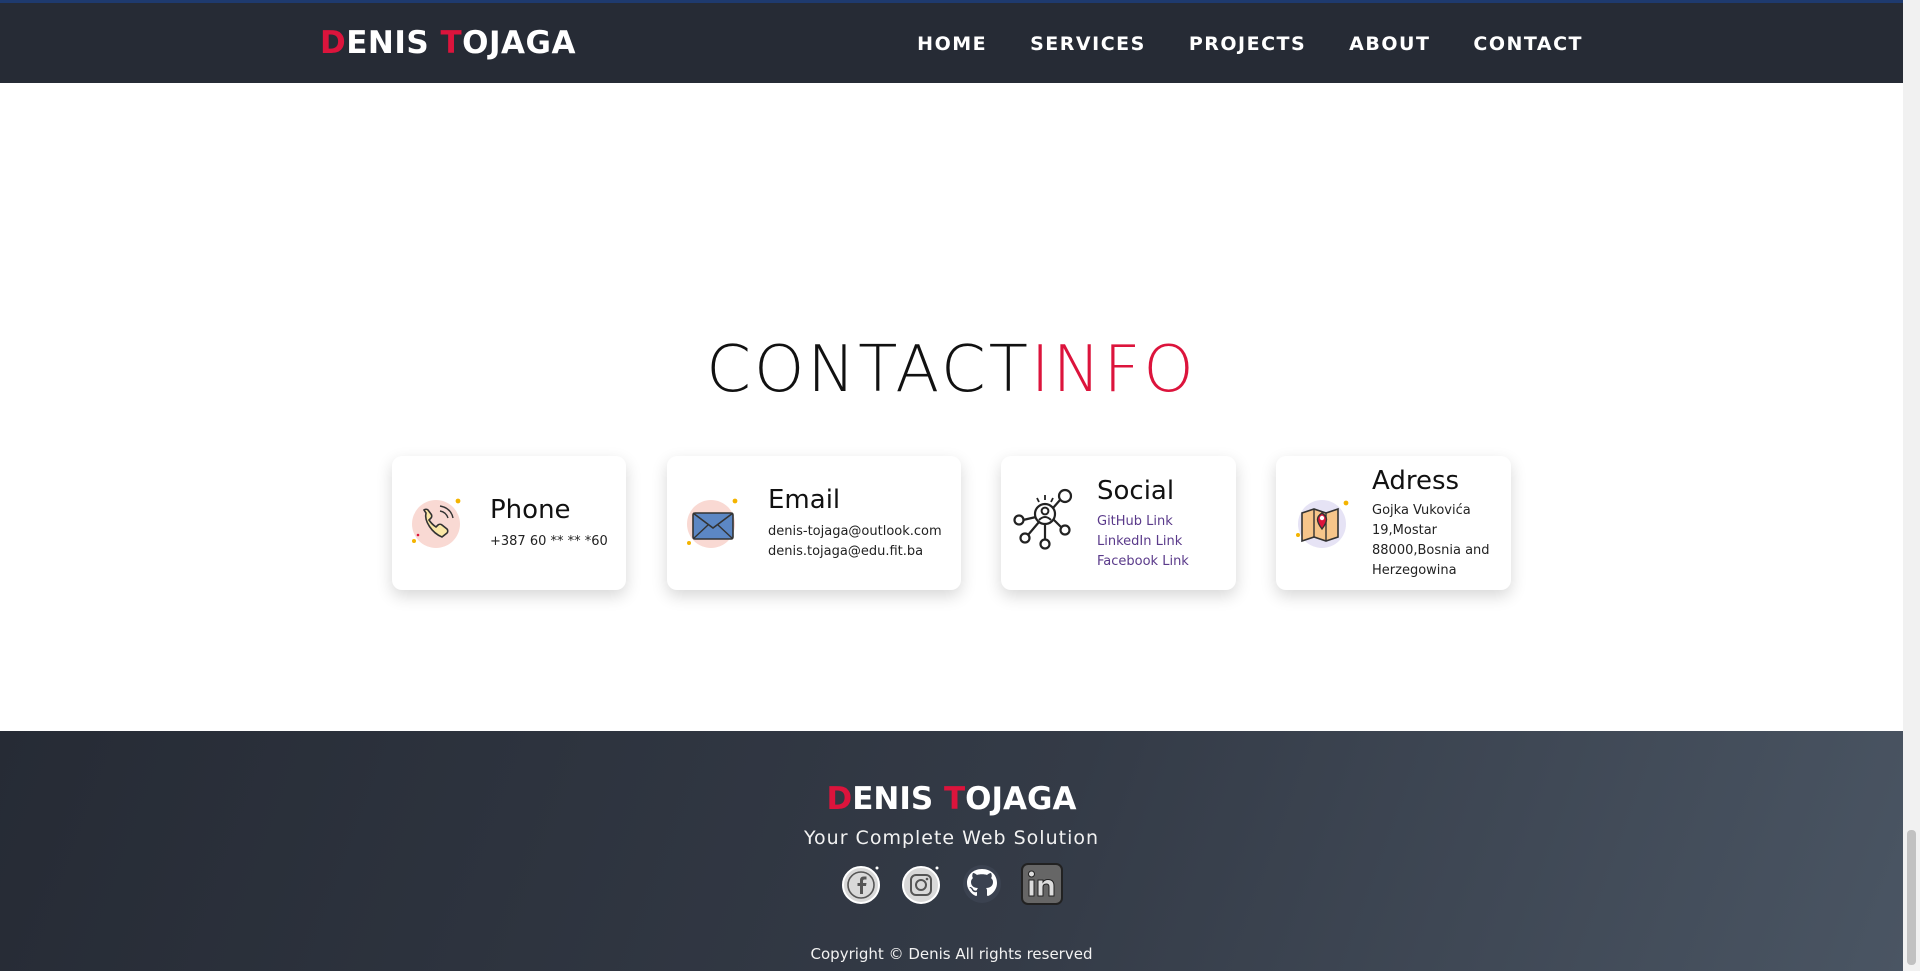 The height and width of the screenshot is (971, 1920). I want to click on phone-icon, so click(436, 523).